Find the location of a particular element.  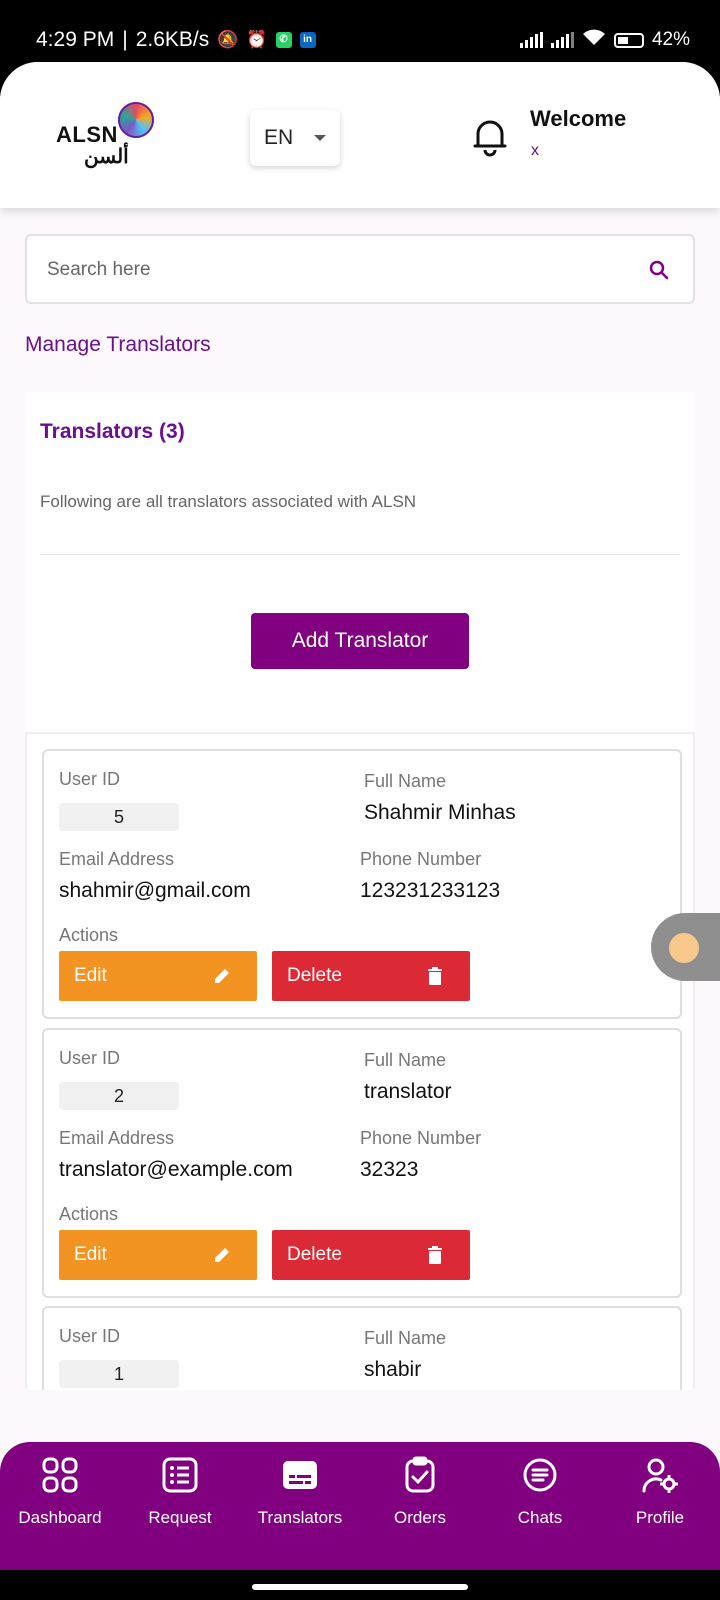

accessibility-float-button is located at coordinates (685, 947).